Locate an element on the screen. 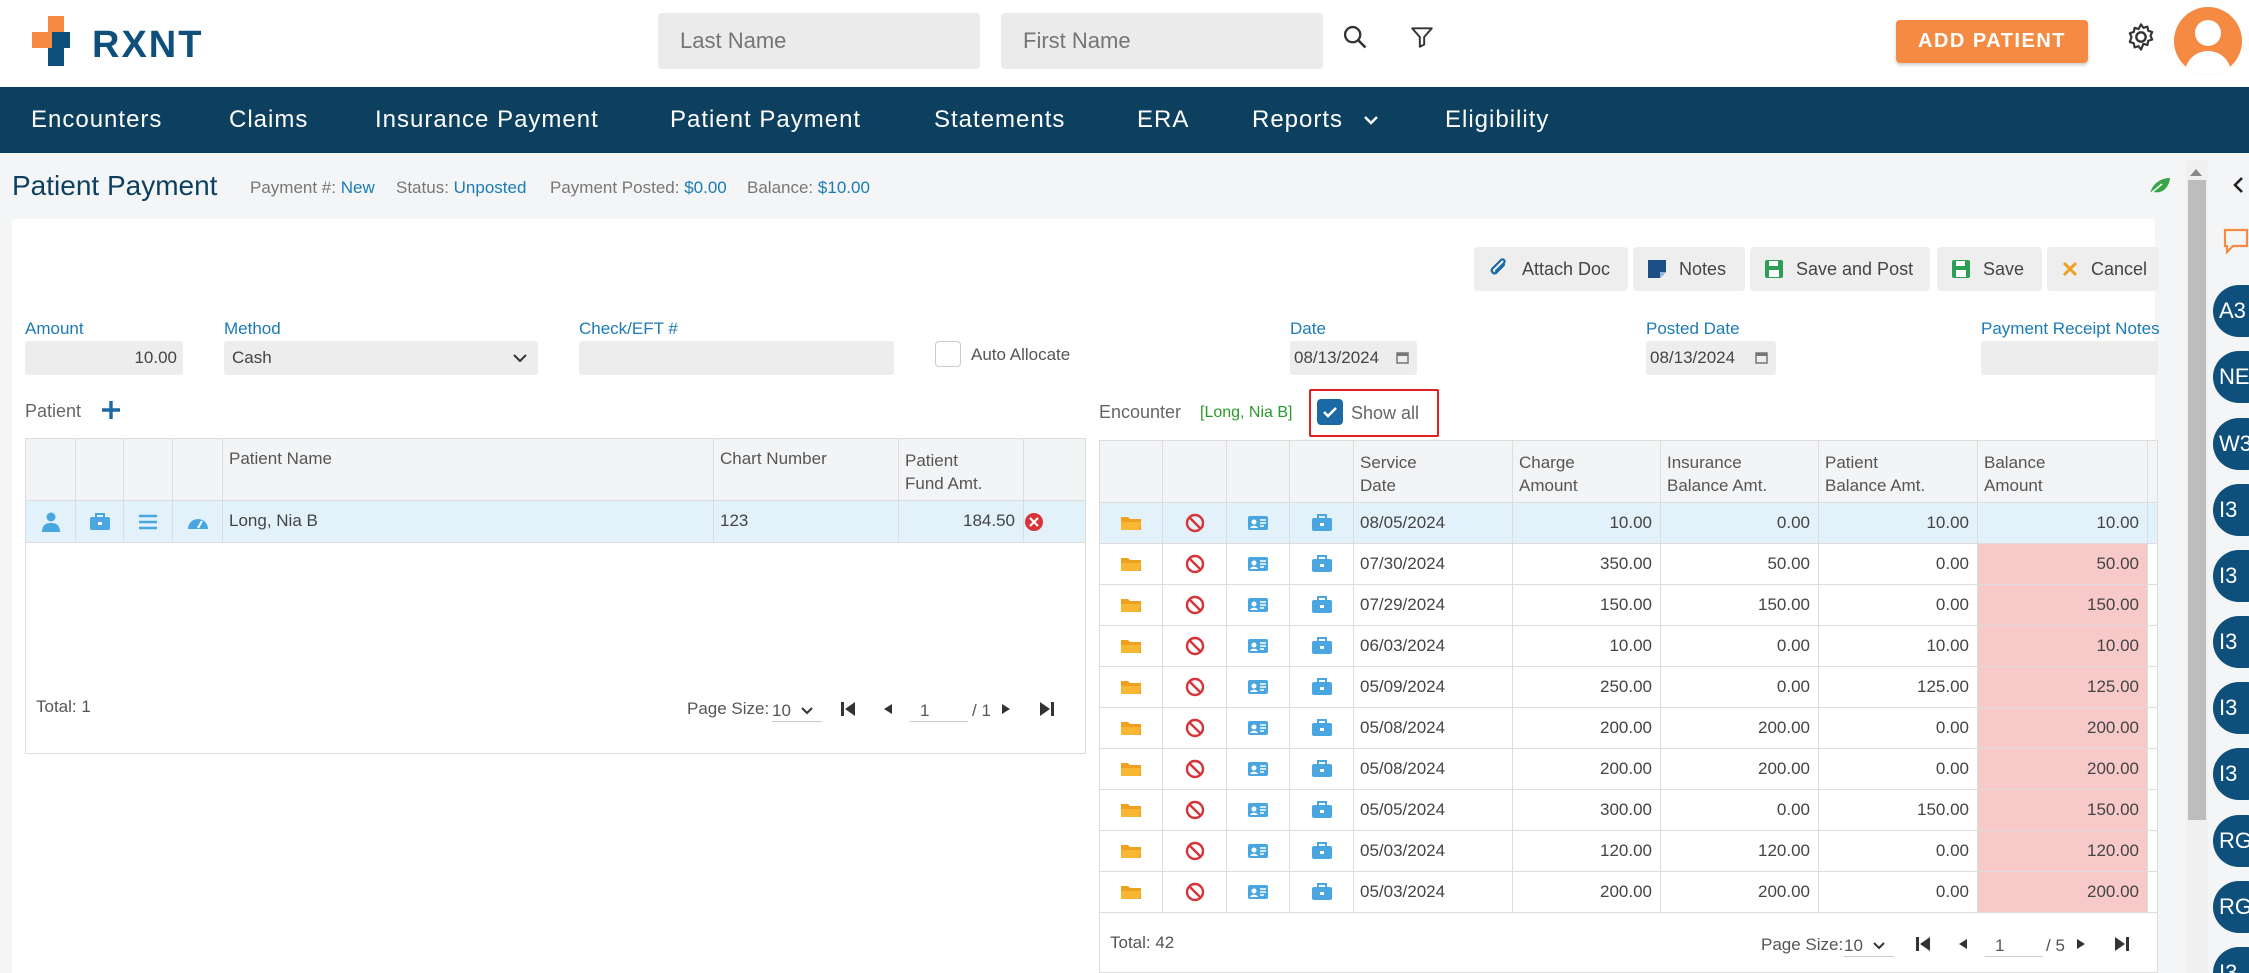 Image resolution: width=2249 pixels, height=973 pixels. nav-reports: Reports is located at coordinates (1297, 120).